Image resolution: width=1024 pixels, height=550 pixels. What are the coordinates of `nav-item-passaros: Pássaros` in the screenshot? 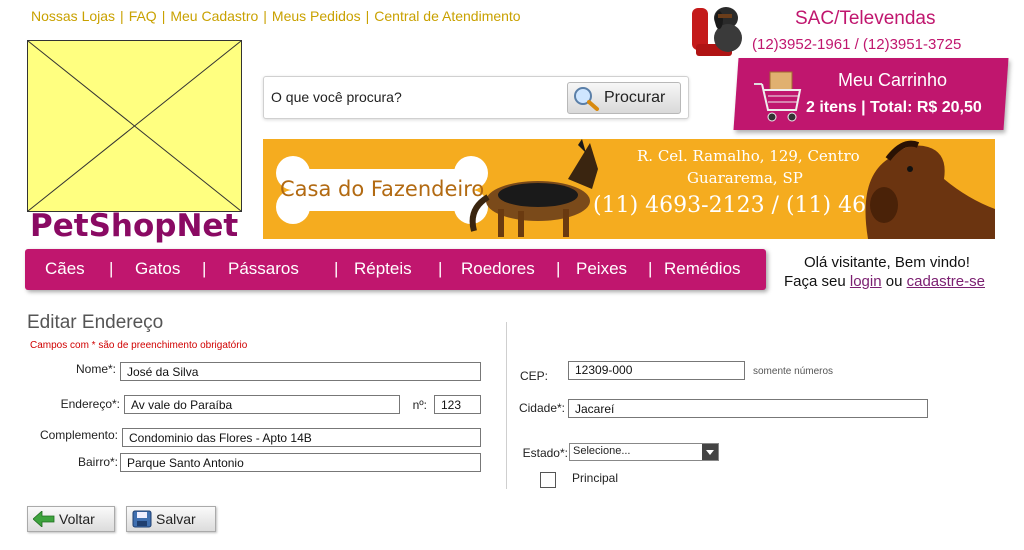 It's located at (263, 269).